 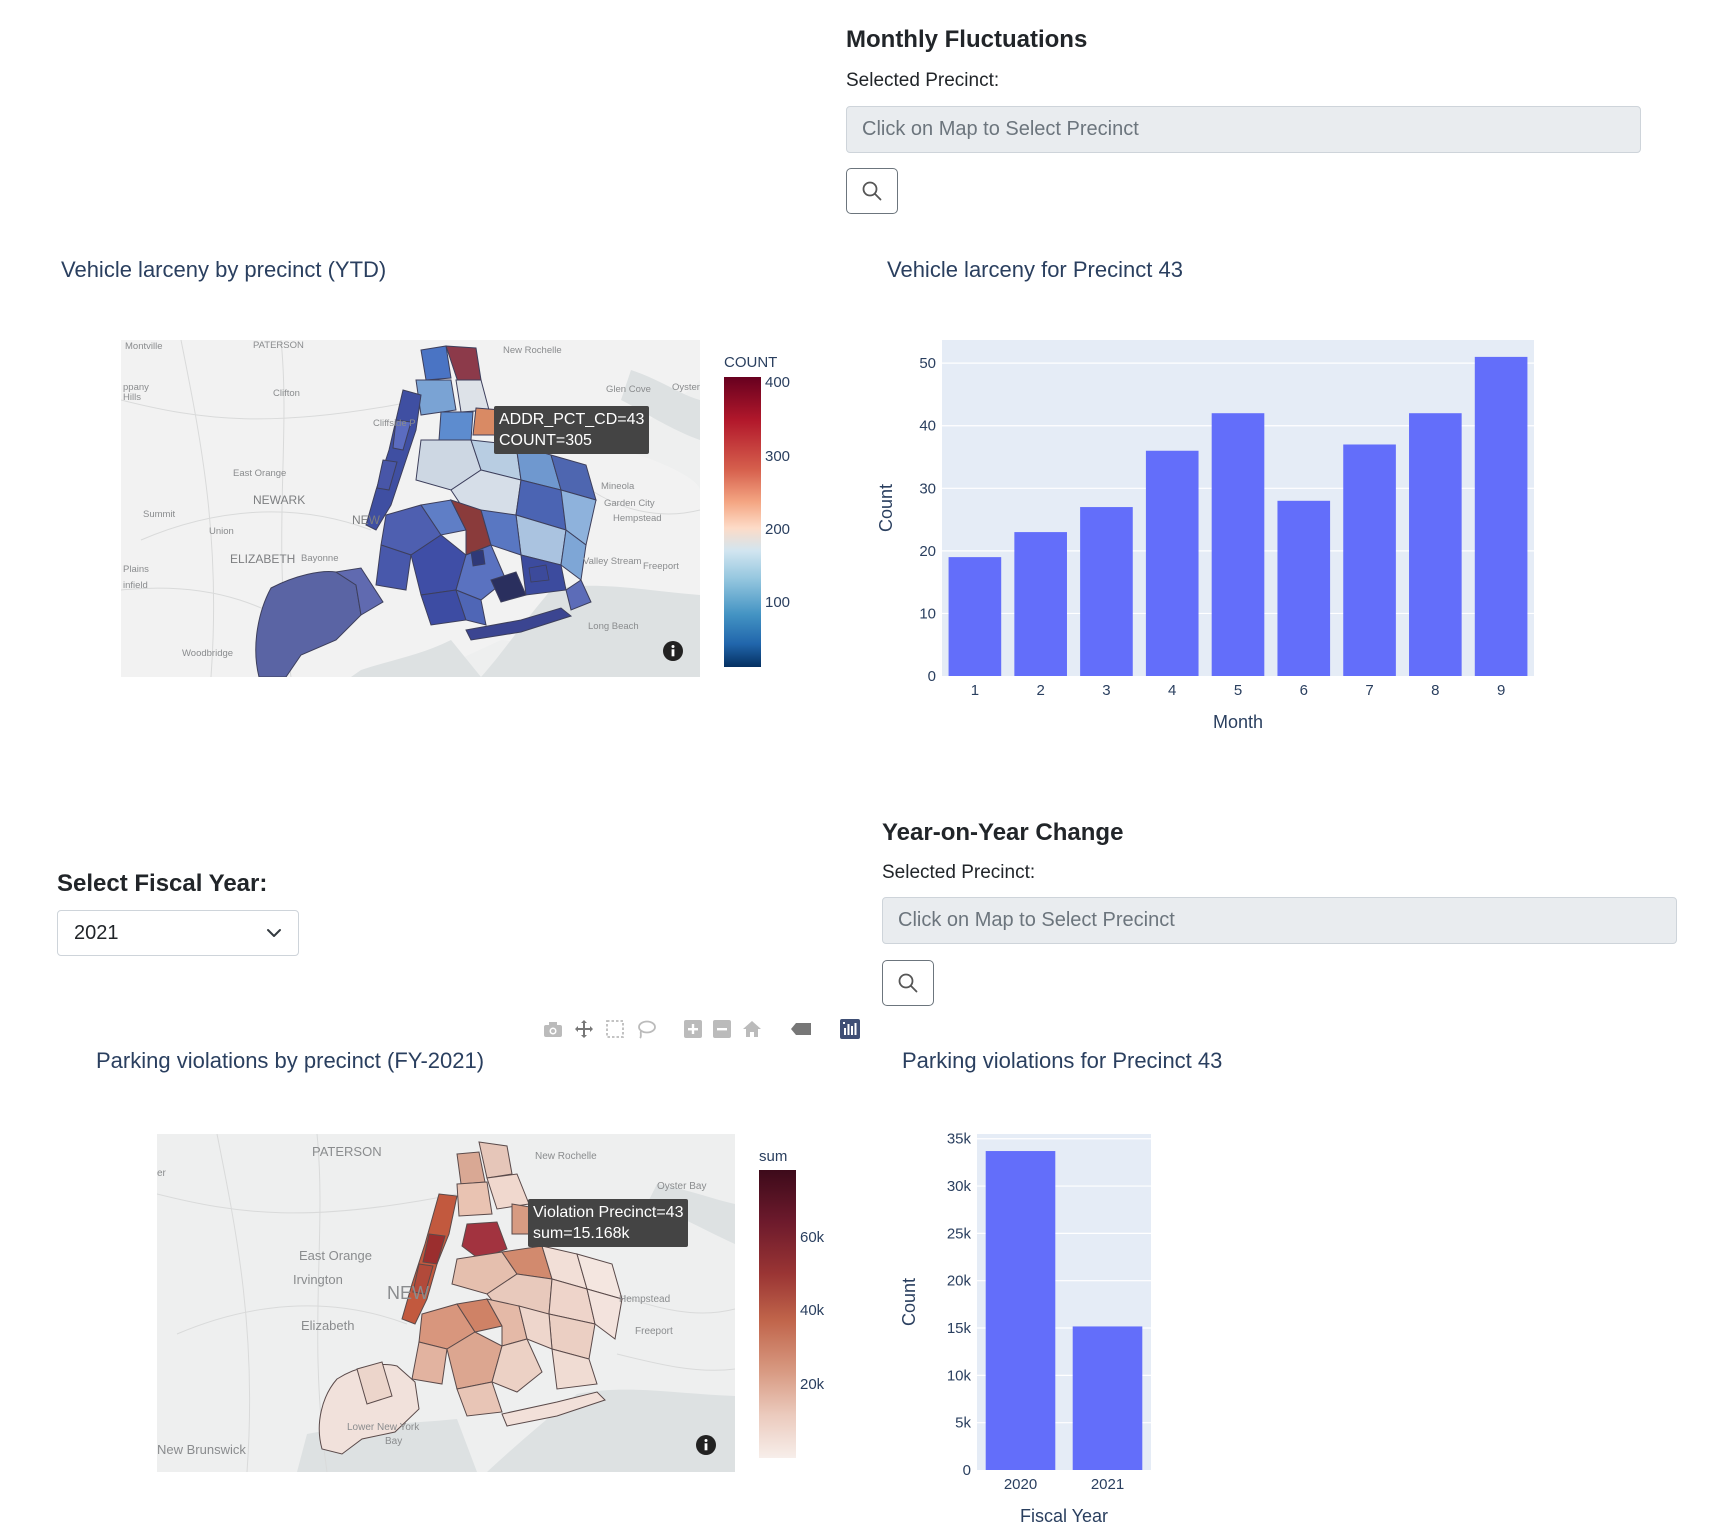 I want to click on map-place-label: NEW, so click(x=408, y=1293).